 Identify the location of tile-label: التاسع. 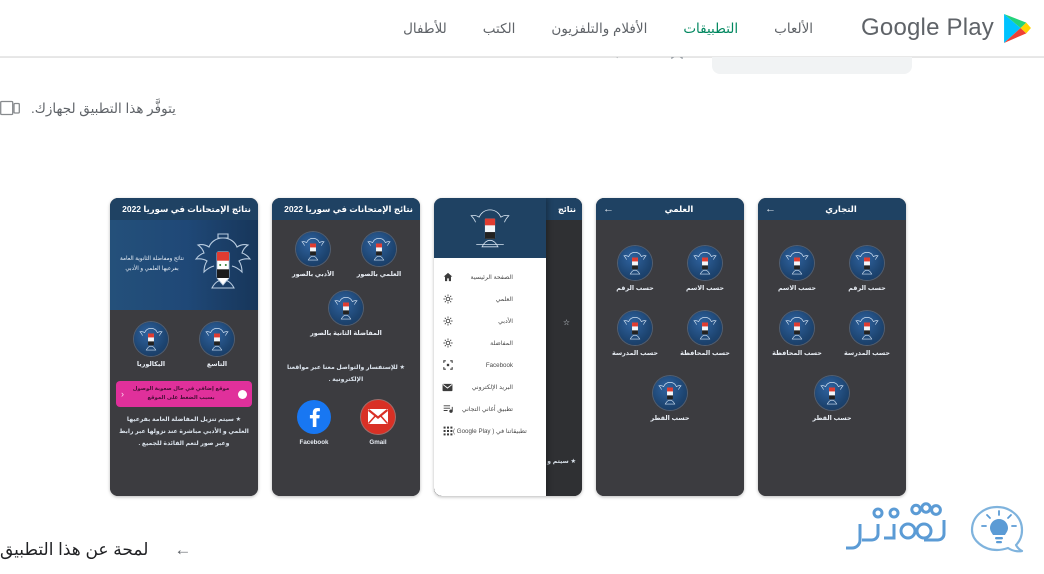
(217, 364).